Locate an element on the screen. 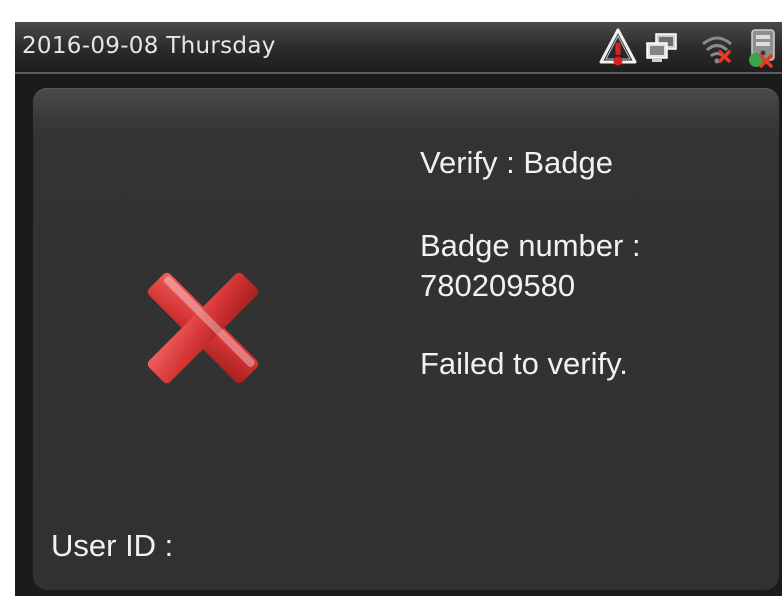 This screenshot has height=596, width=782. wifi-disconnected-icon is located at coordinates (717, 50).